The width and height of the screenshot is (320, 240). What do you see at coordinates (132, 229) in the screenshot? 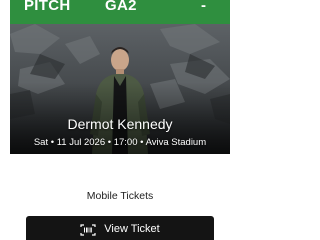
I see `view-ticket-label: View Ticket` at bounding box center [132, 229].